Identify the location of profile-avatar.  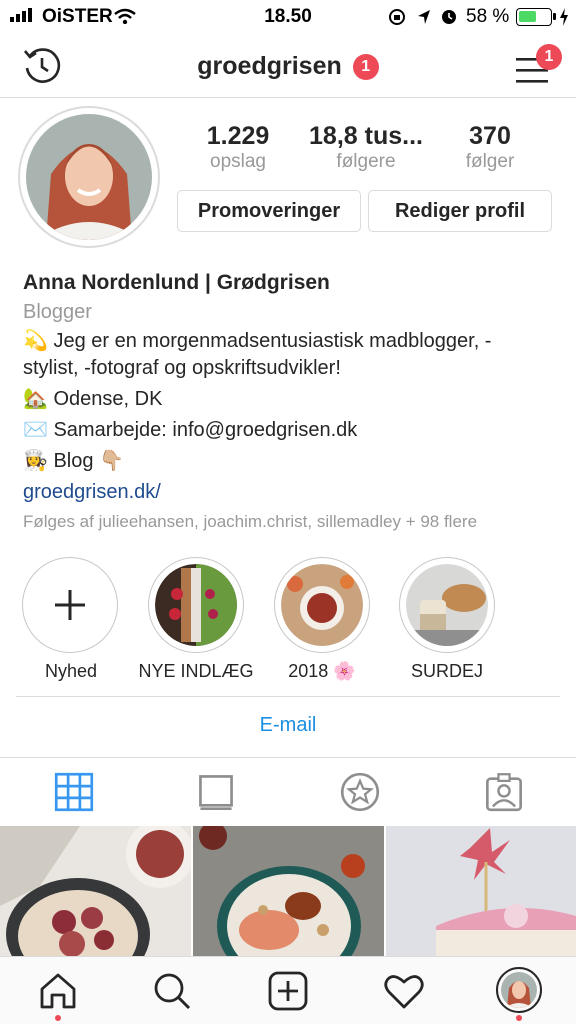
(89, 177).